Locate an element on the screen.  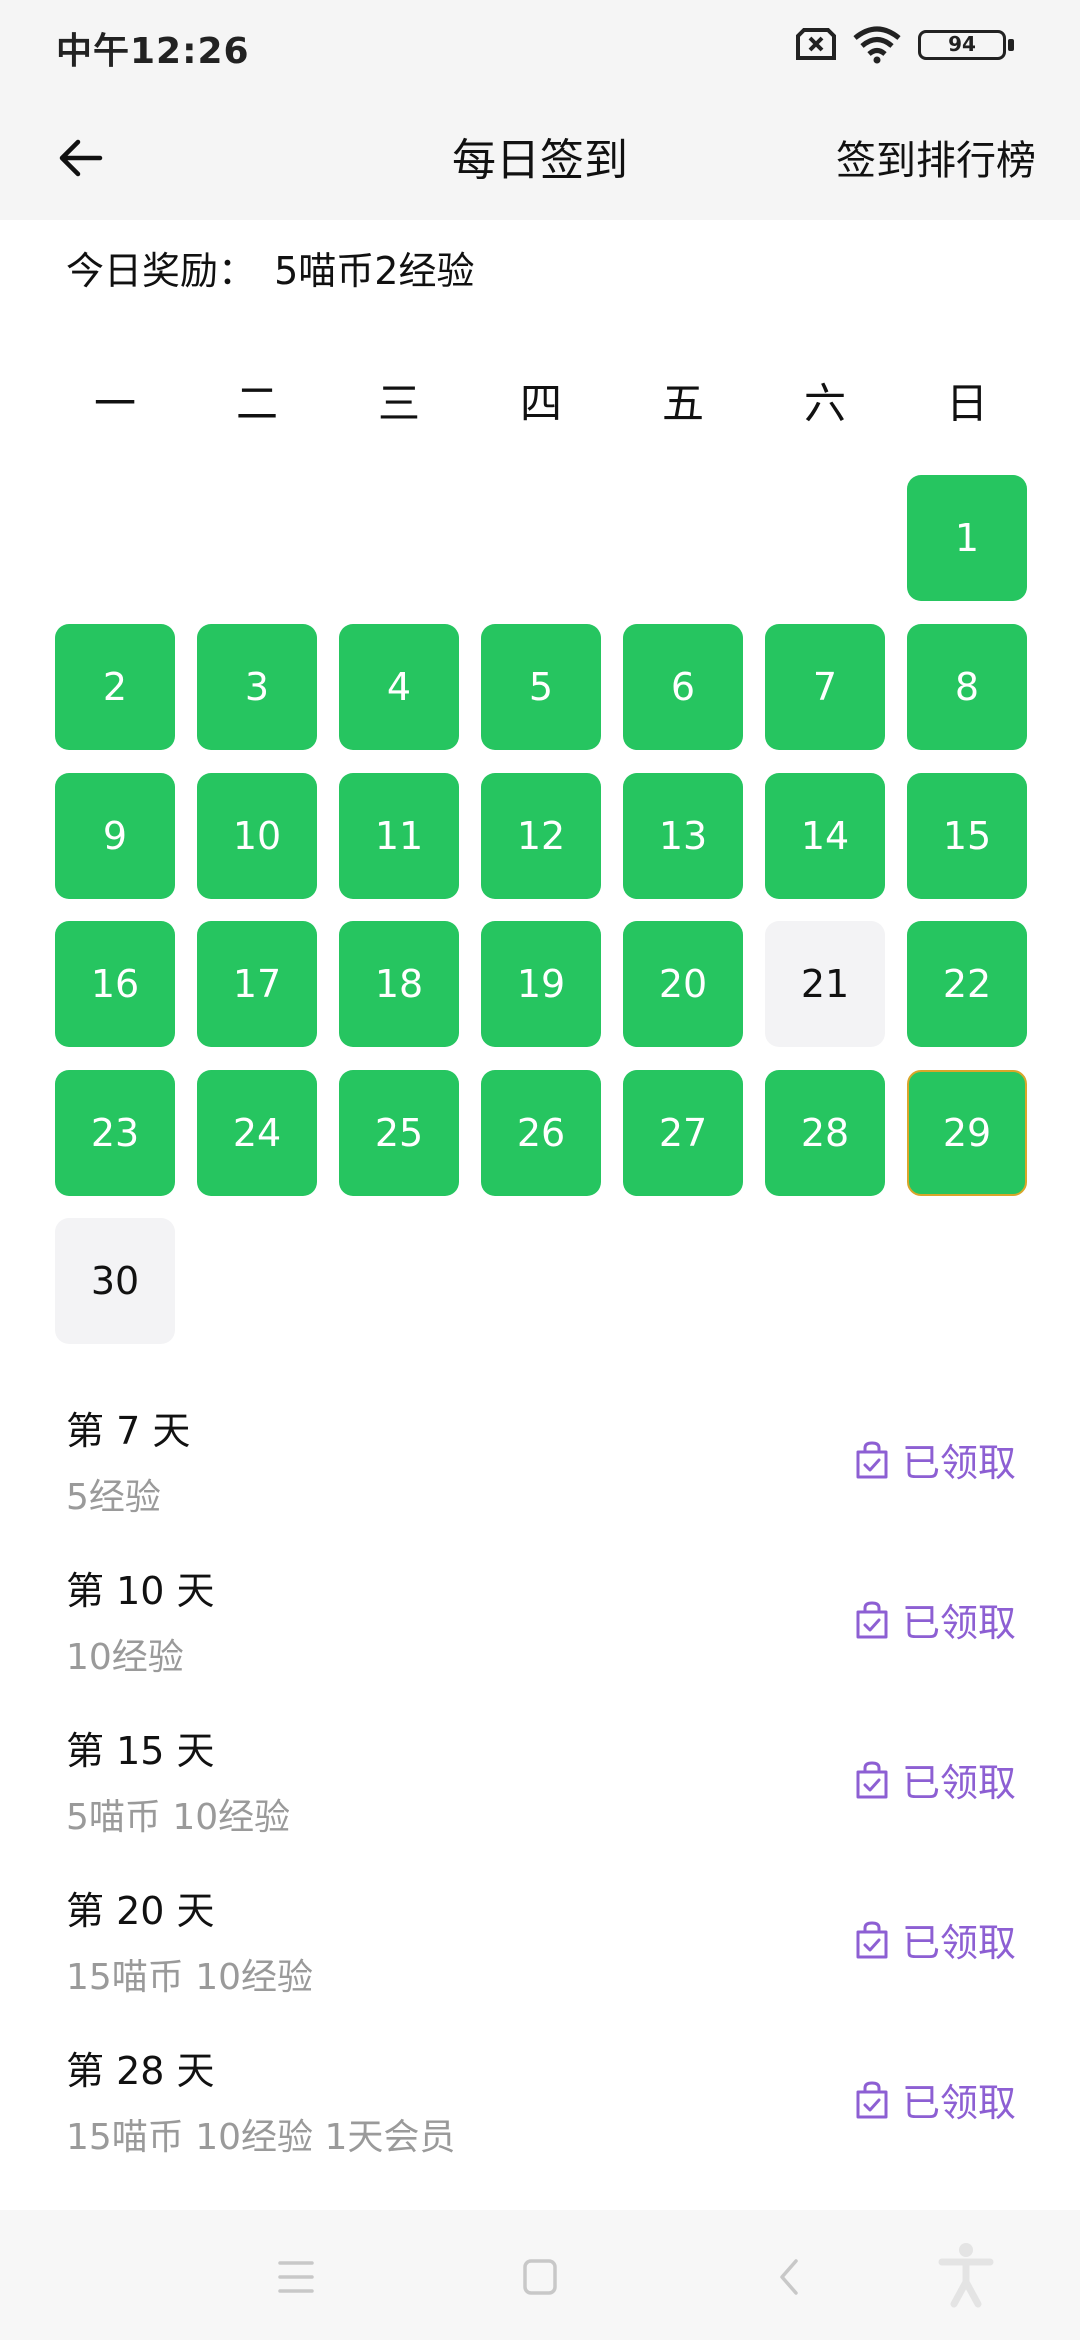
calendar-day: 17 is located at coordinates (257, 984).